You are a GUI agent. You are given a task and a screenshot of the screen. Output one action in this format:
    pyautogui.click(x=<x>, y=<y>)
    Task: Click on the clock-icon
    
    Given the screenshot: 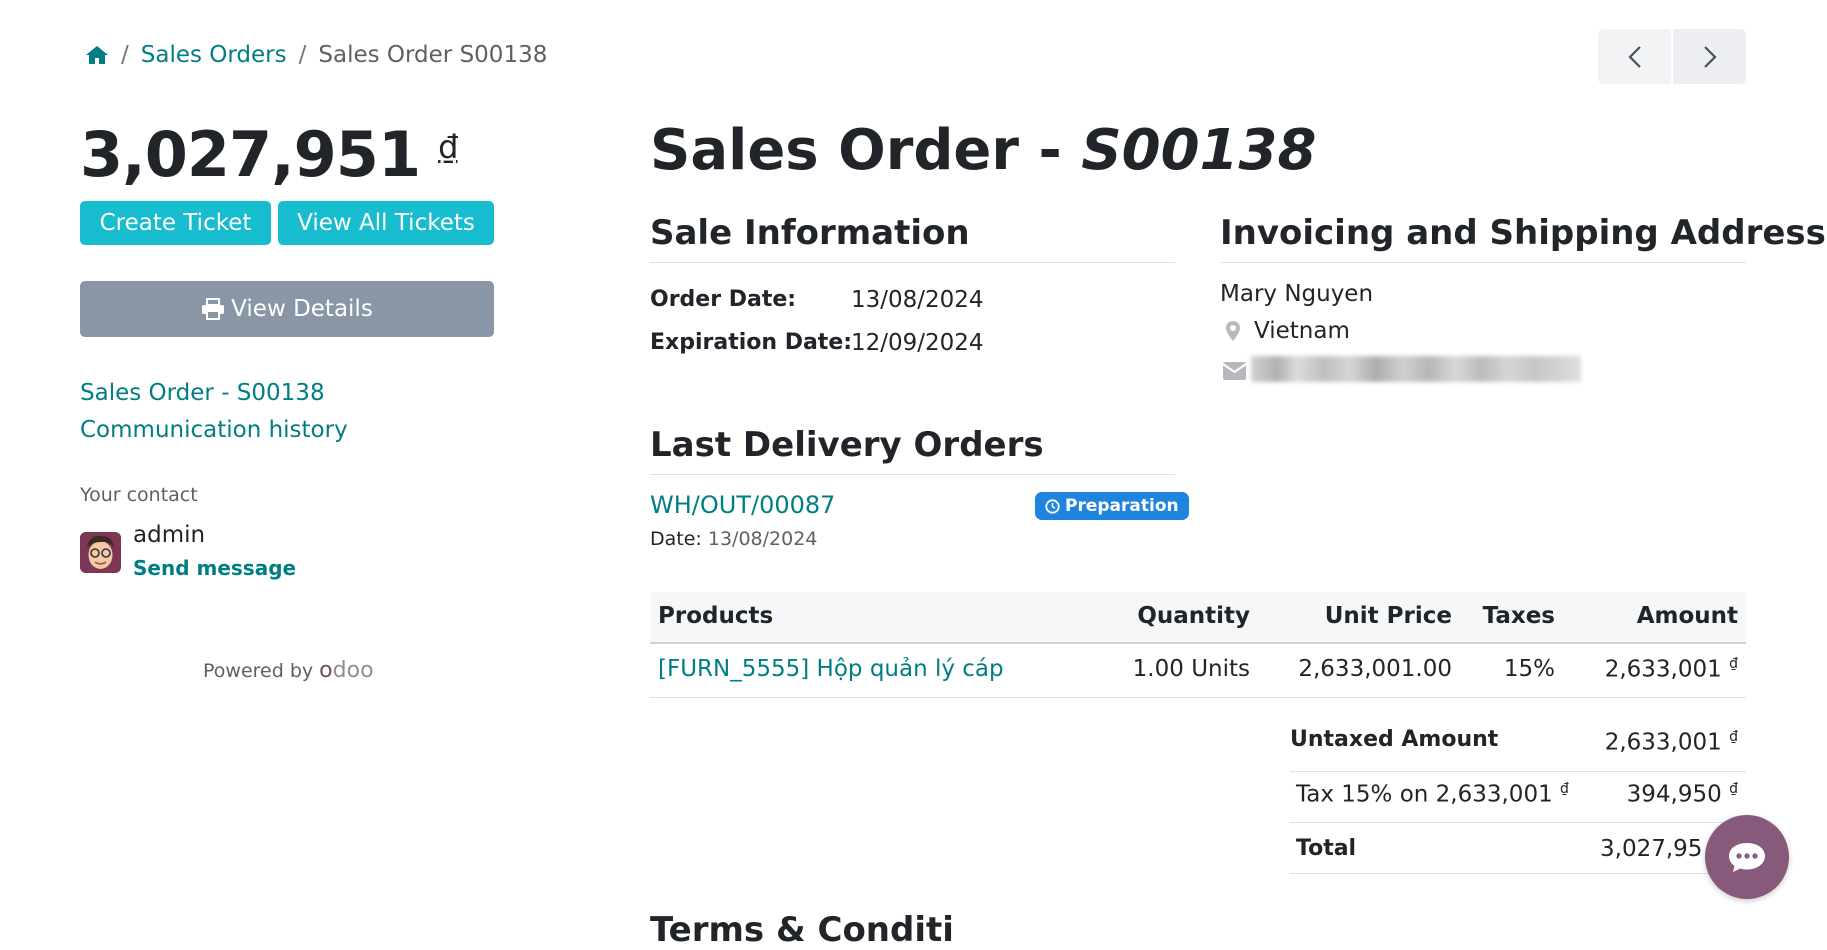 What is the action you would take?
    pyautogui.click(x=1052, y=506)
    